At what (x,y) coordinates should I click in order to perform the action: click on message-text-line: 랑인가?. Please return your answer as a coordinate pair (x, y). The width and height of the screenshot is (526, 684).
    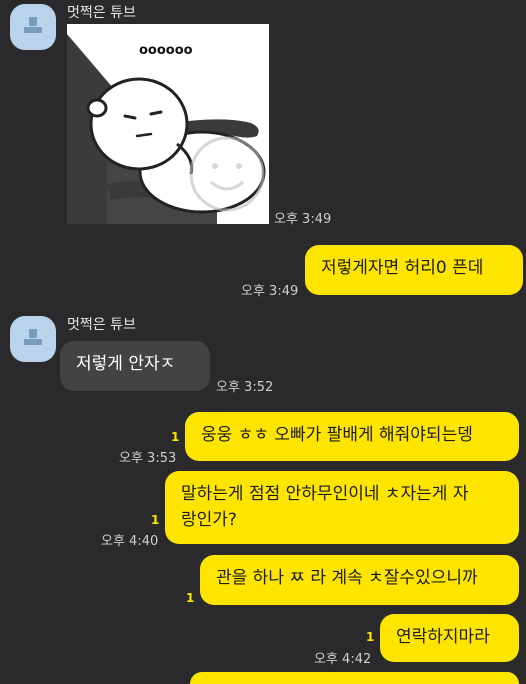
    Looking at the image, I should click on (209, 520).